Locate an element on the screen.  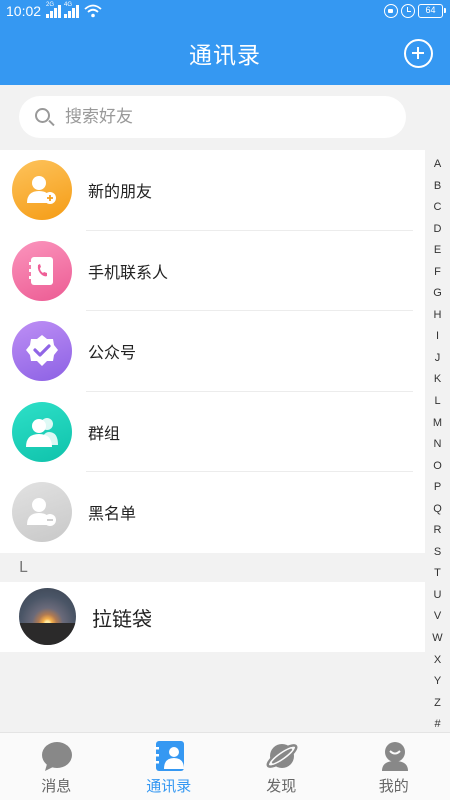
alphabet-index-letter: H is located at coordinates (437, 316).